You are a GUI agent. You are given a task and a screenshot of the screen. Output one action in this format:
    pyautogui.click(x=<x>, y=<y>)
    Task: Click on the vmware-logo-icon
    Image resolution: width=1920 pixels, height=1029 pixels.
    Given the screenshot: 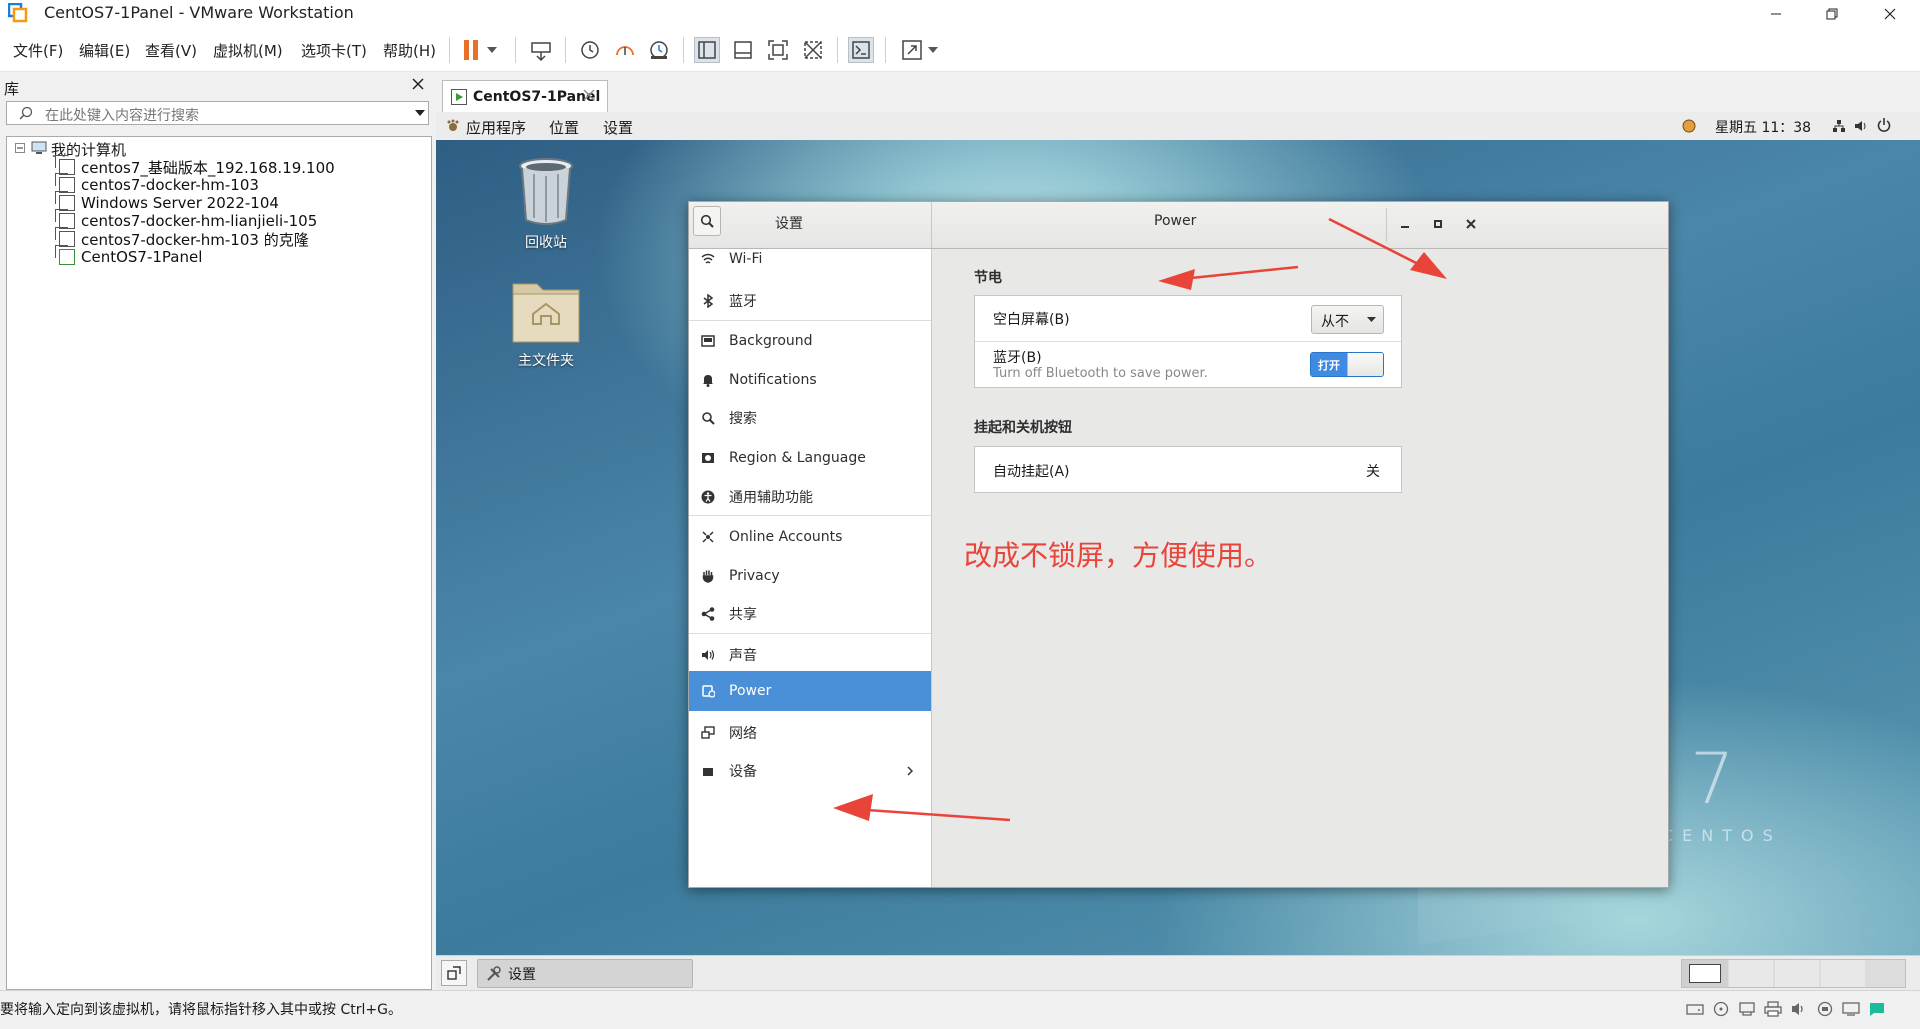 What is the action you would take?
    pyautogui.click(x=18, y=13)
    